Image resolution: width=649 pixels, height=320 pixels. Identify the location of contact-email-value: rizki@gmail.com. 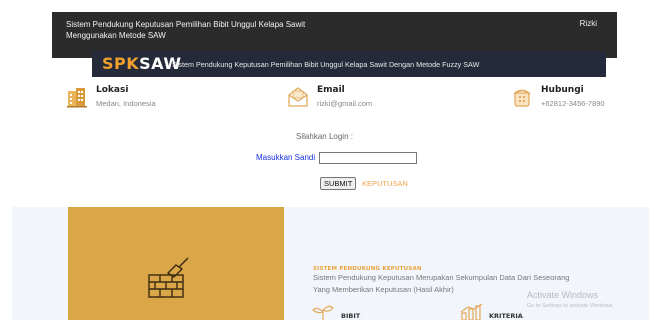
(344, 103).